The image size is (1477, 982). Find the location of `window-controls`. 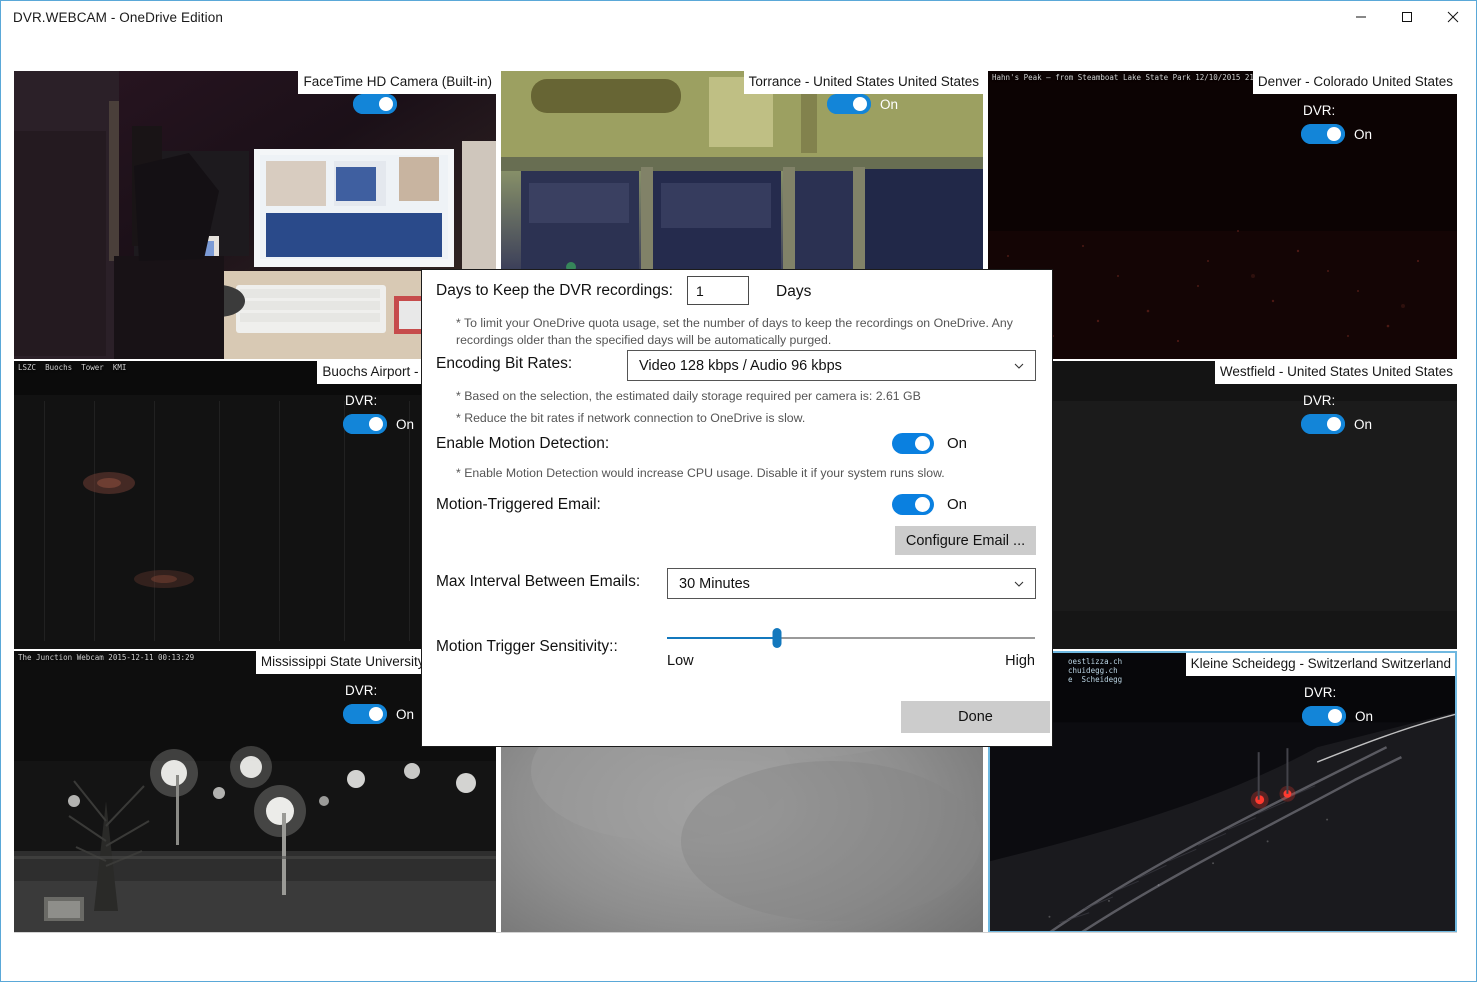

window-controls is located at coordinates (1407, 17).